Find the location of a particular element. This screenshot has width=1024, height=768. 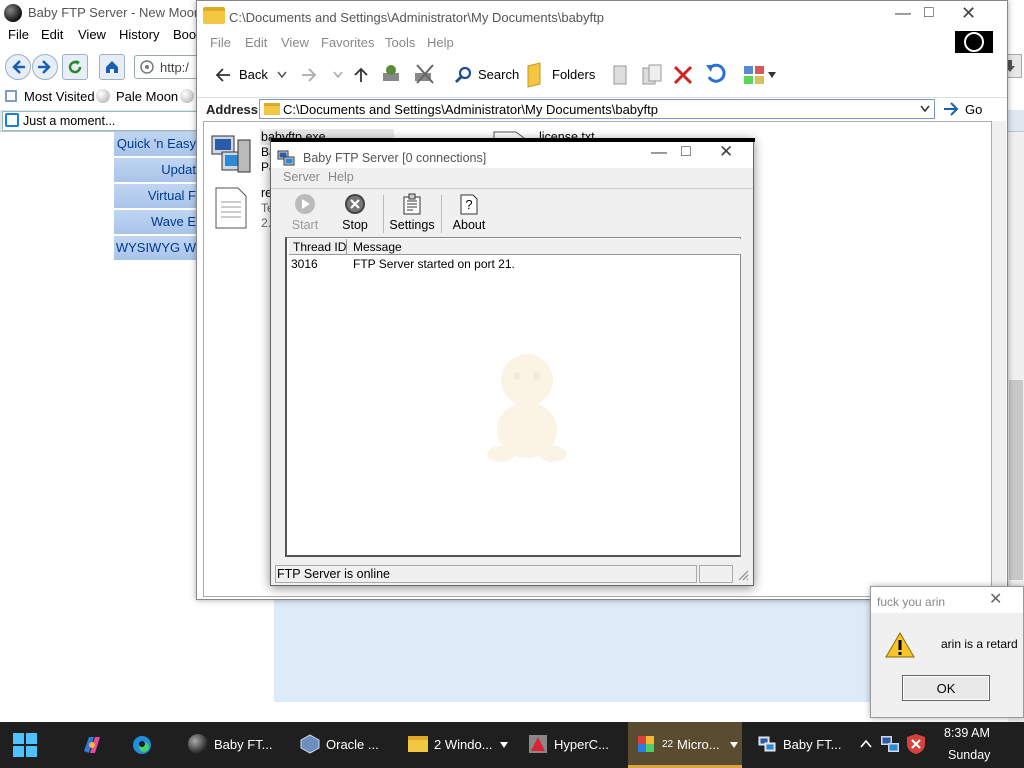

column-divider is located at coordinates (346, 247).